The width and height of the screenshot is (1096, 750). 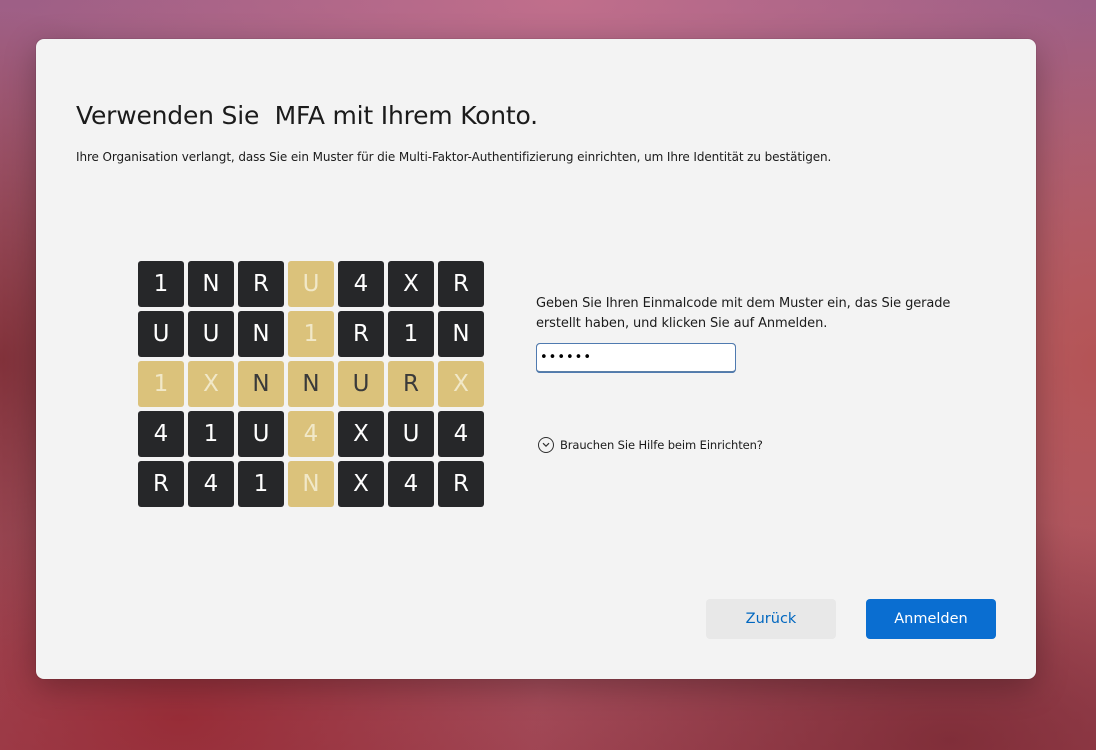 What do you see at coordinates (771, 619) in the screenshot?
I see `back-button: Zurück` at bounding box center [771, 619].